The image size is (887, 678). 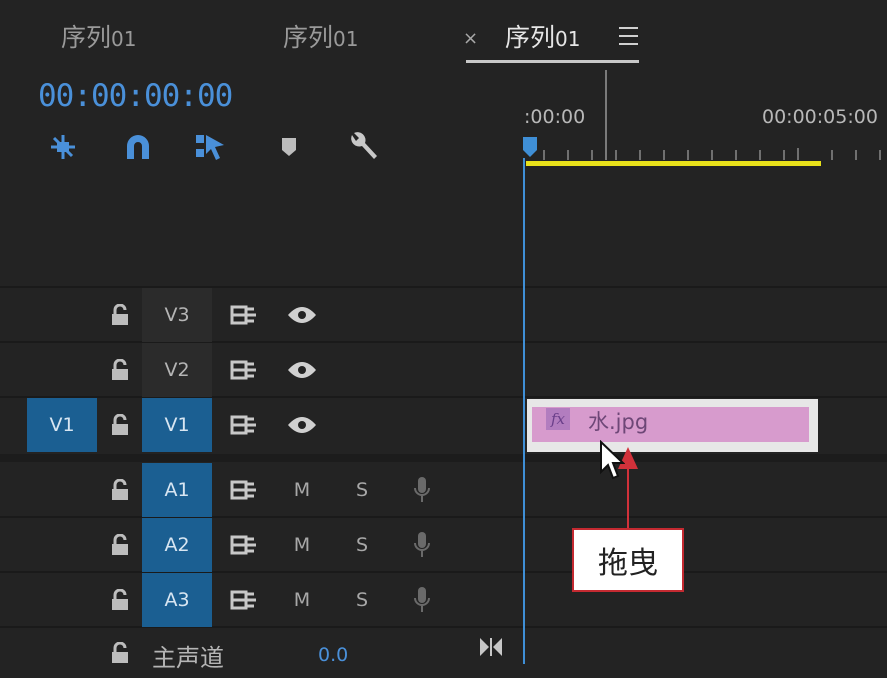 I want to click on tab-sequence-active: 序列01, so click(x=542, y=36).